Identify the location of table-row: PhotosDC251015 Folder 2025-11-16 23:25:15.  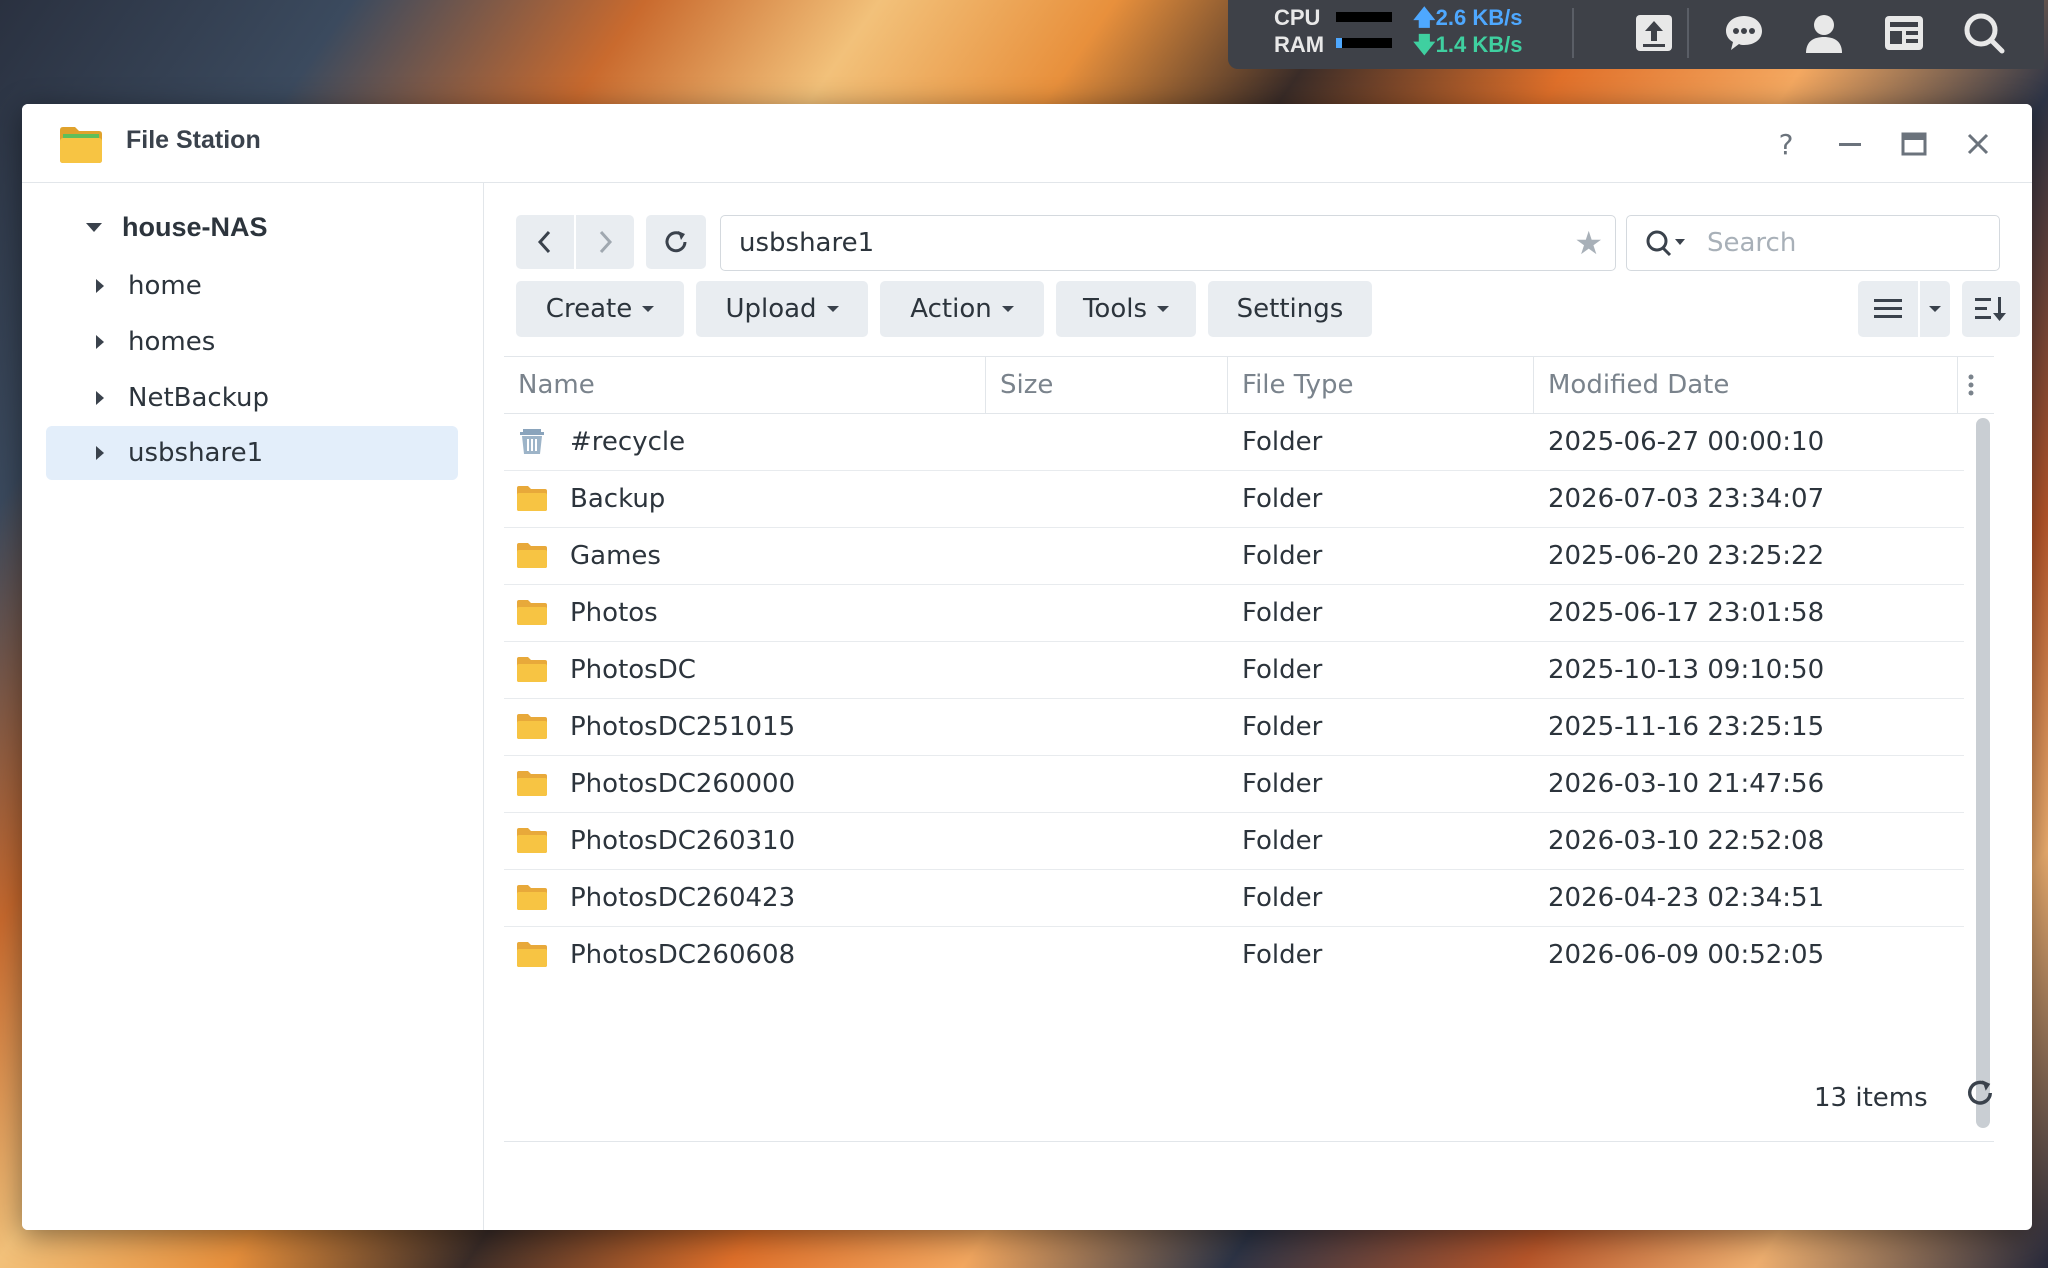
(1234, 727).